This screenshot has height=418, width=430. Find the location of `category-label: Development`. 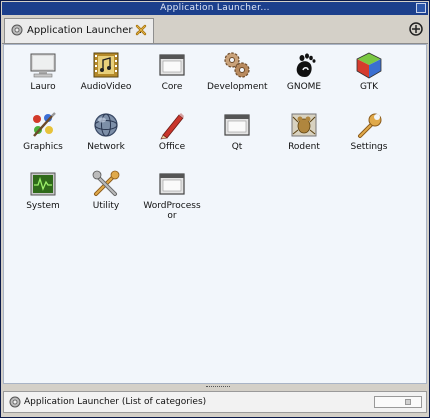

category-label: Development is located at coordinates (237, 87).